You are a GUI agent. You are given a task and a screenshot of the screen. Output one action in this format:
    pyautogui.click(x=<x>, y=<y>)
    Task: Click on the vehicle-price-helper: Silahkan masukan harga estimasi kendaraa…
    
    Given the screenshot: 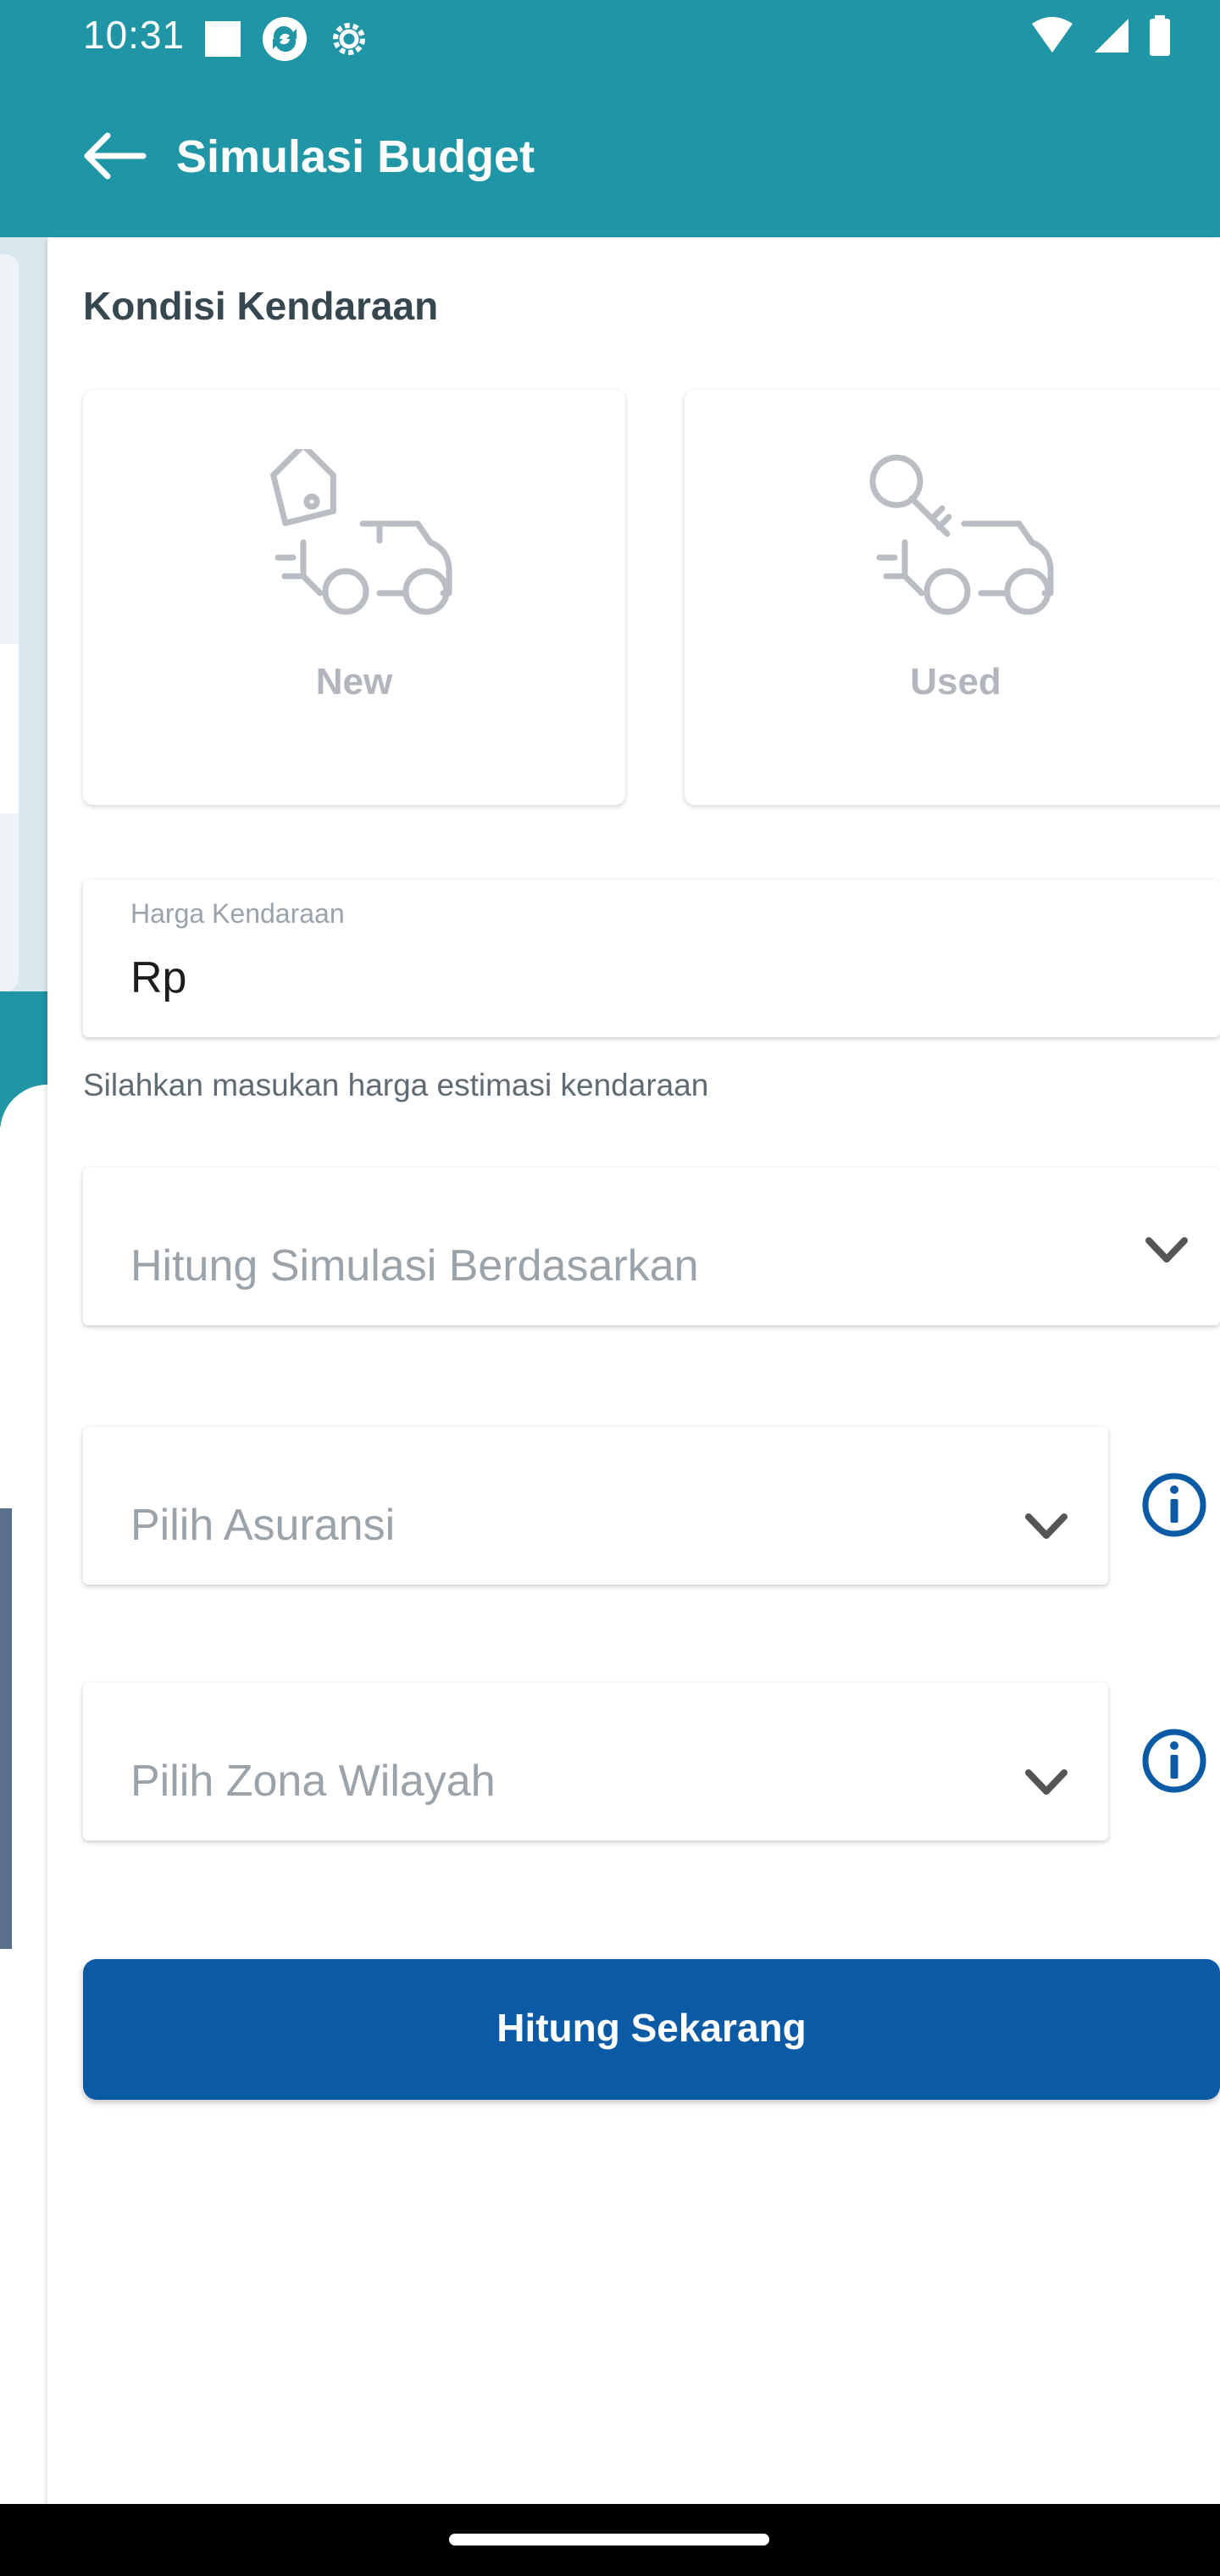 What is the action you would take?
    pyautogui.click(x=396, y=1085)
    